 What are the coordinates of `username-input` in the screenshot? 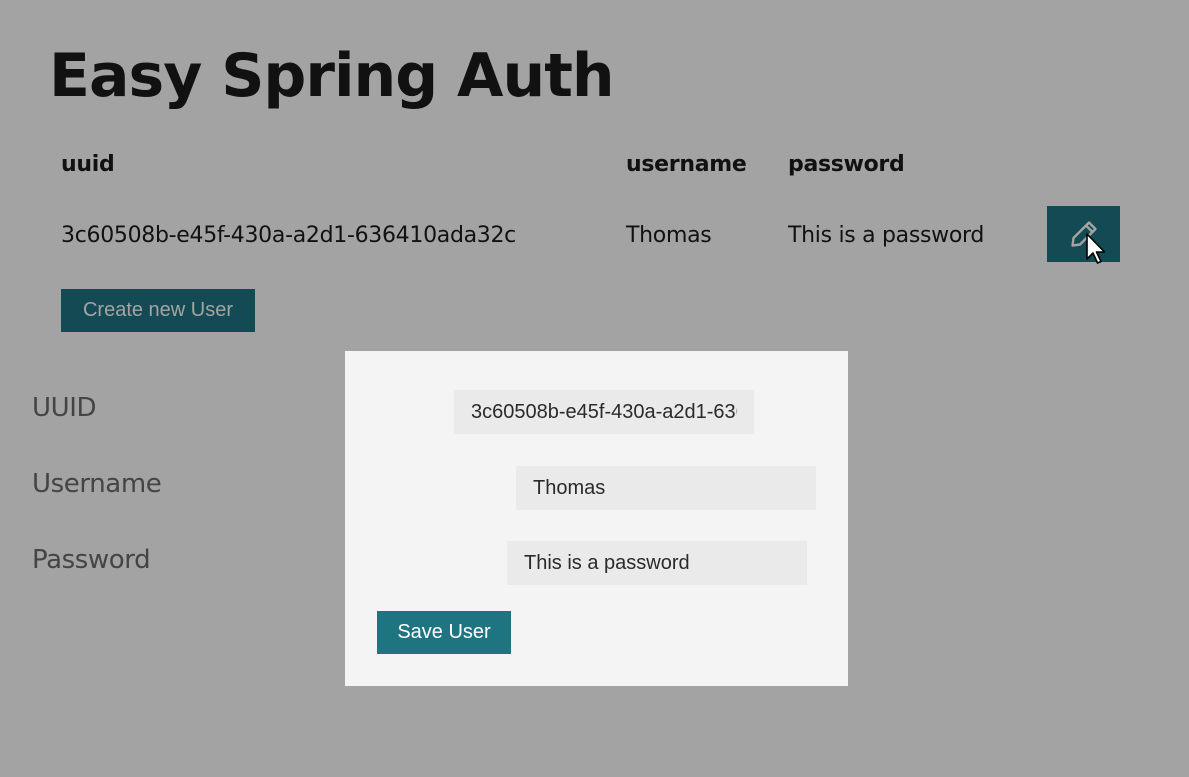 It's located at (666, 488).